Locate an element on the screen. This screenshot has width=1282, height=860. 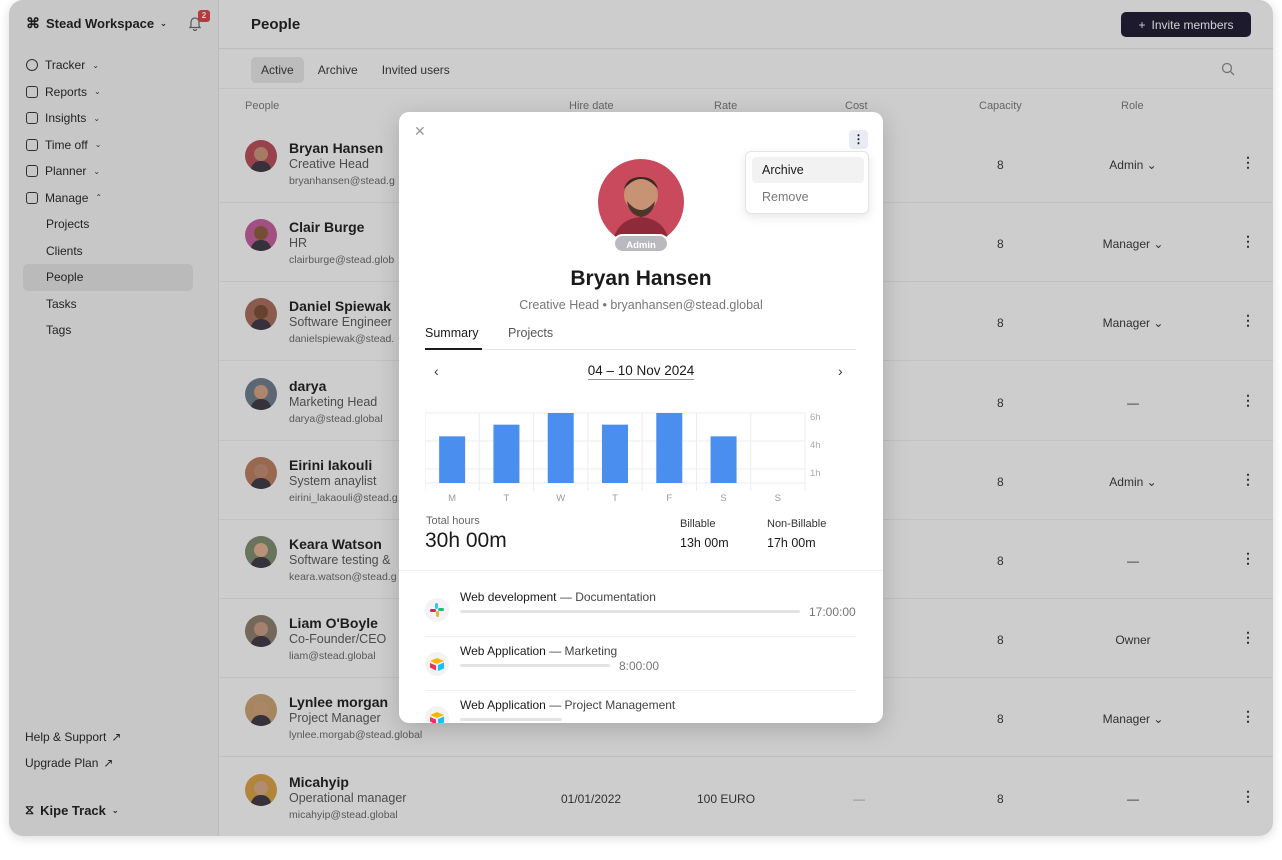
y-tick-label: 4h is located at coordinates (815, 445).